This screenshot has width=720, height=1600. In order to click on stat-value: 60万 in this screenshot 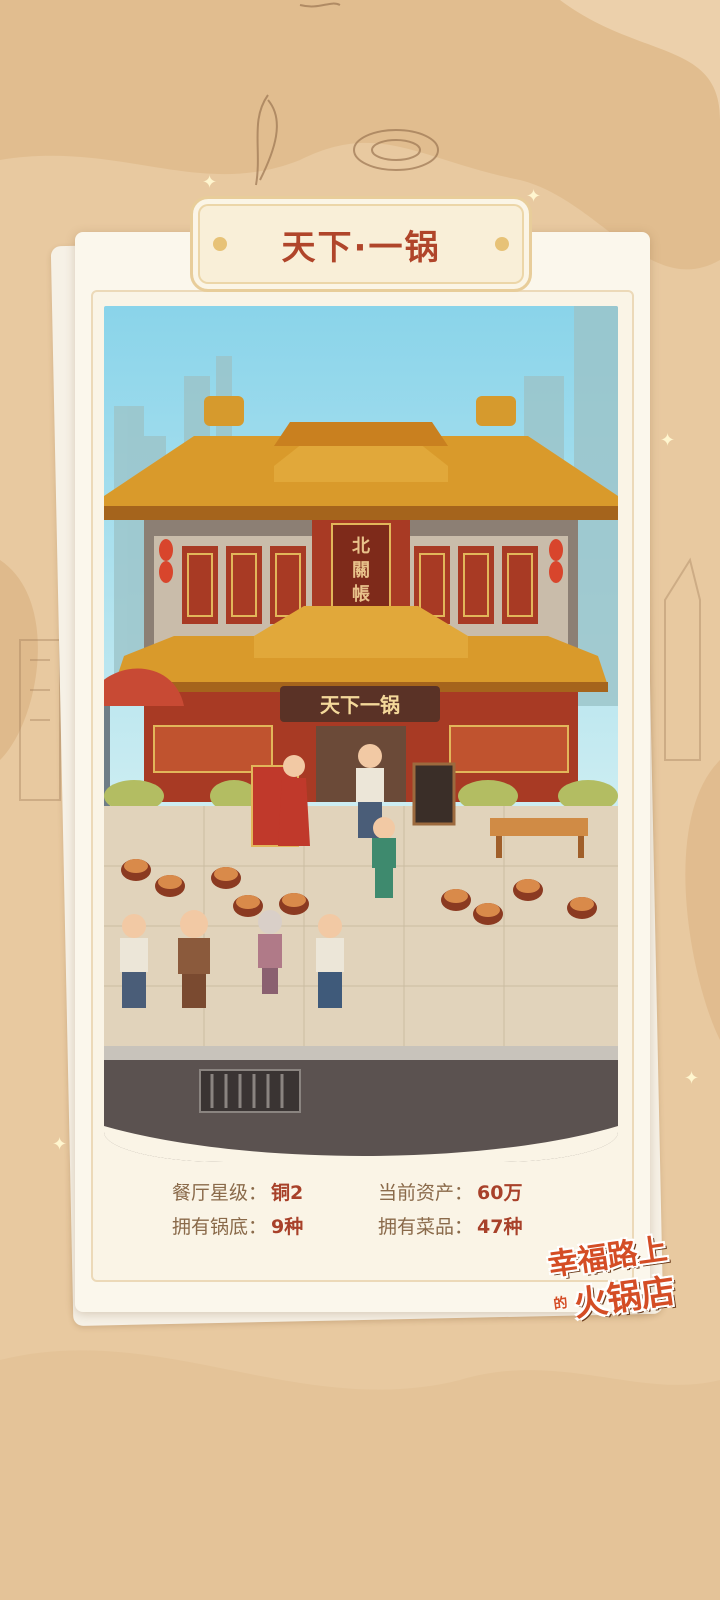, I will do `click(500, 1193)`.